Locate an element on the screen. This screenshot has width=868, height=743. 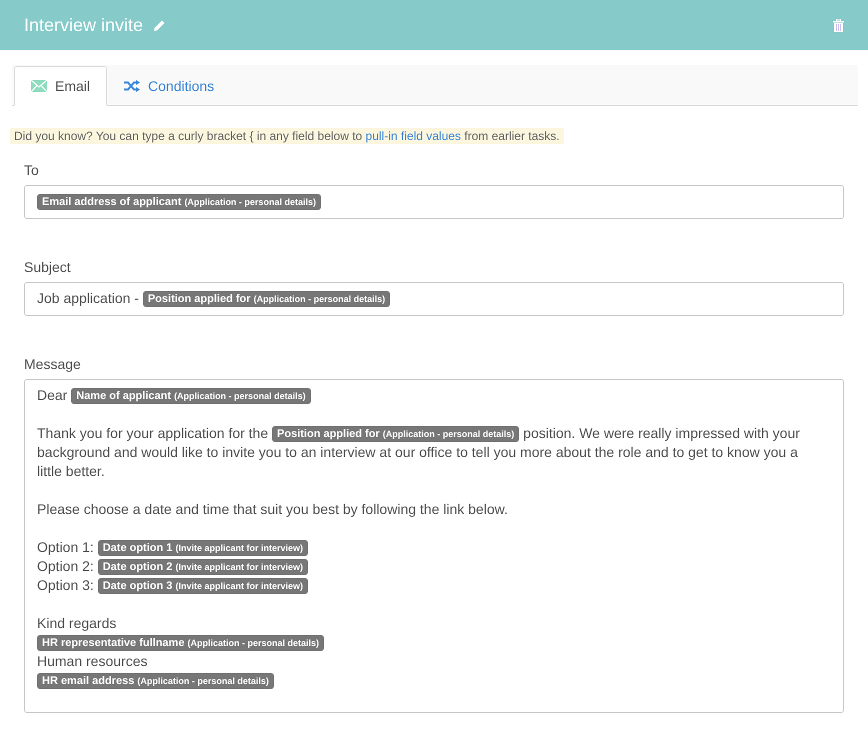
message-text: Option 1: is located at coordinates (65, 547).